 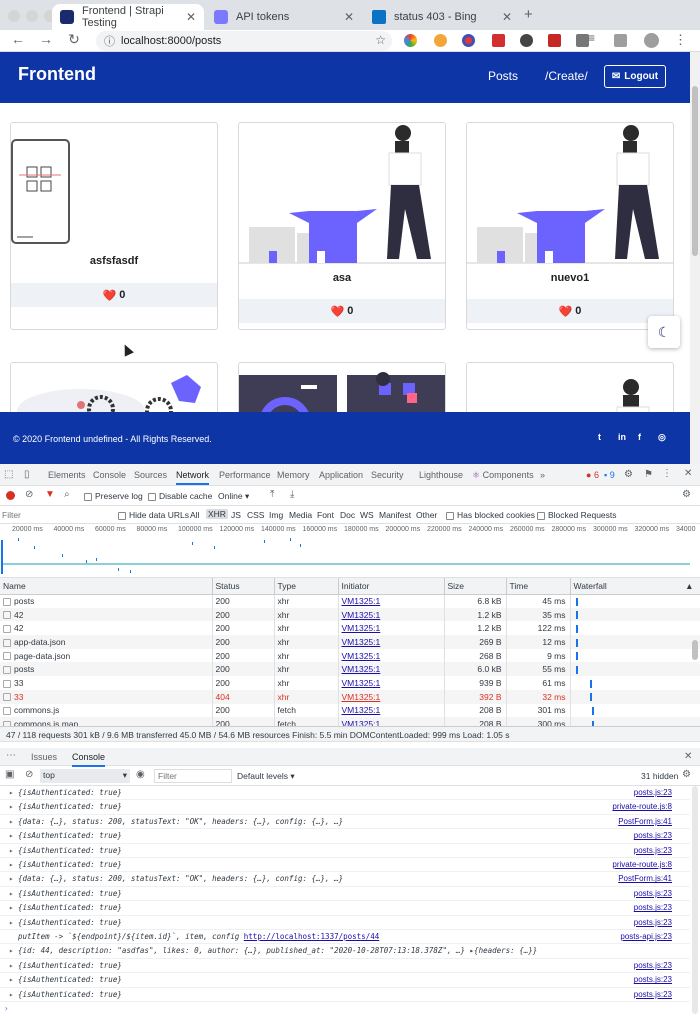 What do you see at coordinates (32, 16) in the screenshot?
I see `window-minimize-button` at bounding box center [32, 16].